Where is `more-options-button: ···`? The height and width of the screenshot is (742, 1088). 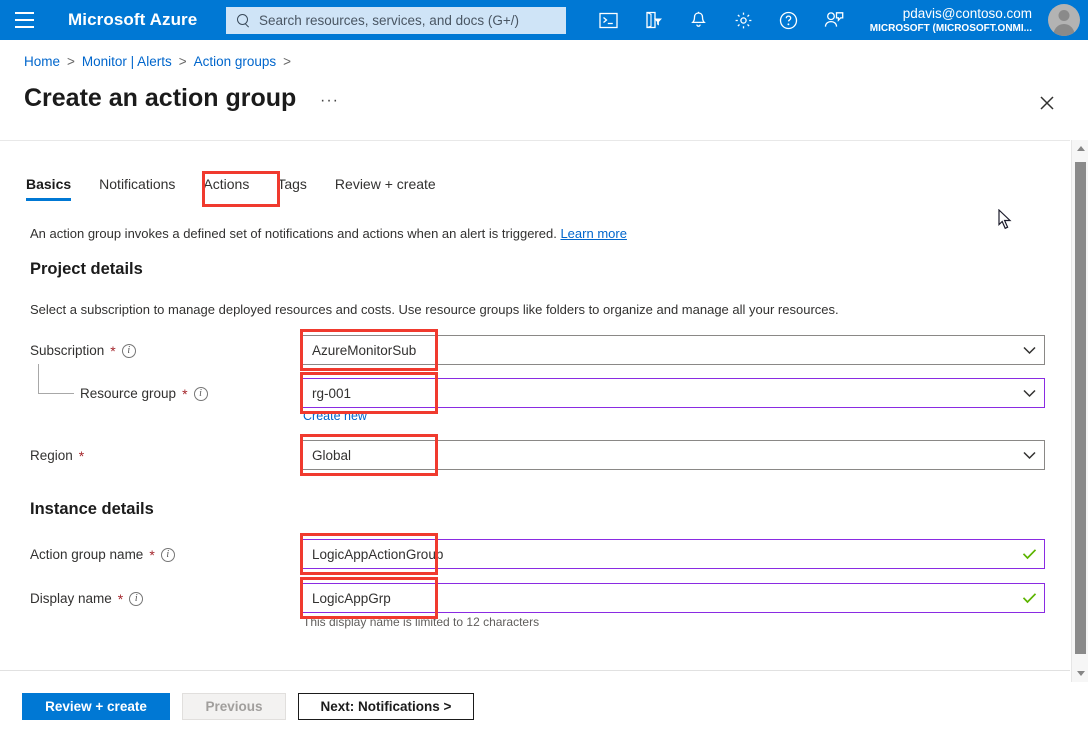
more-options-button: ··· is located at coordinates (329, 101).